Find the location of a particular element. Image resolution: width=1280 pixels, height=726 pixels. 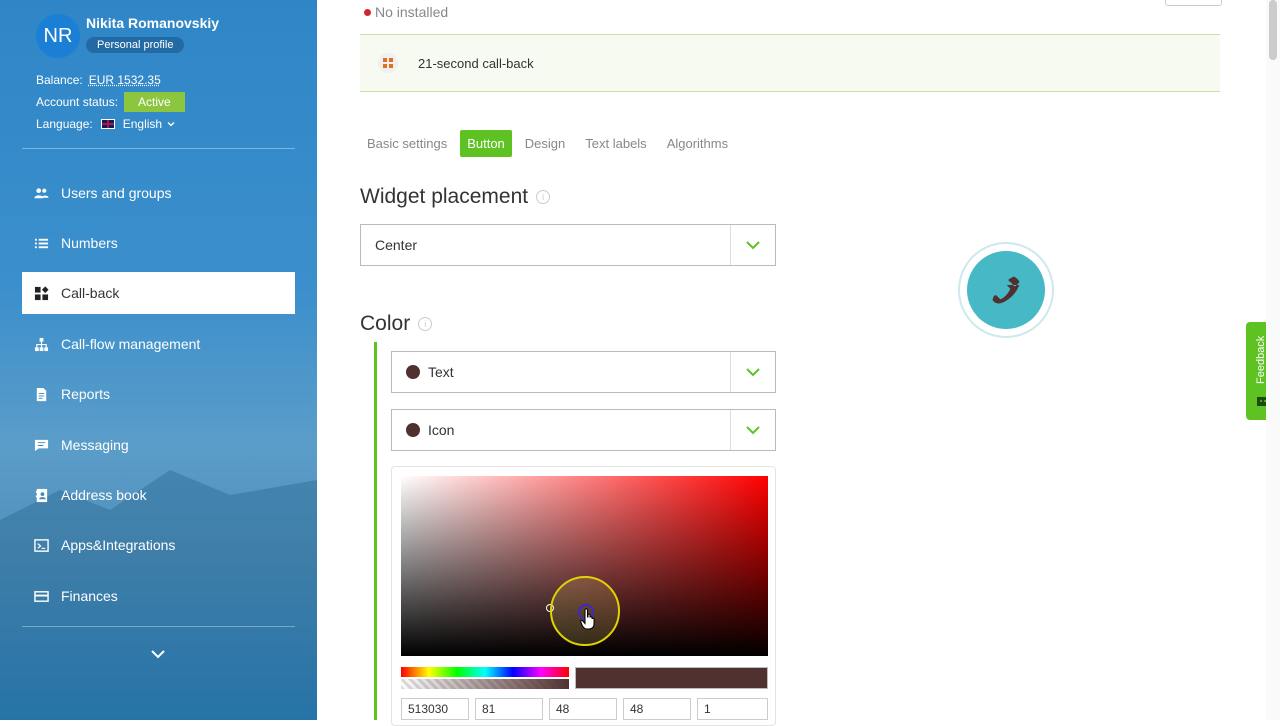

section-title-text: Widget placement is located at coordinates (444, 196).